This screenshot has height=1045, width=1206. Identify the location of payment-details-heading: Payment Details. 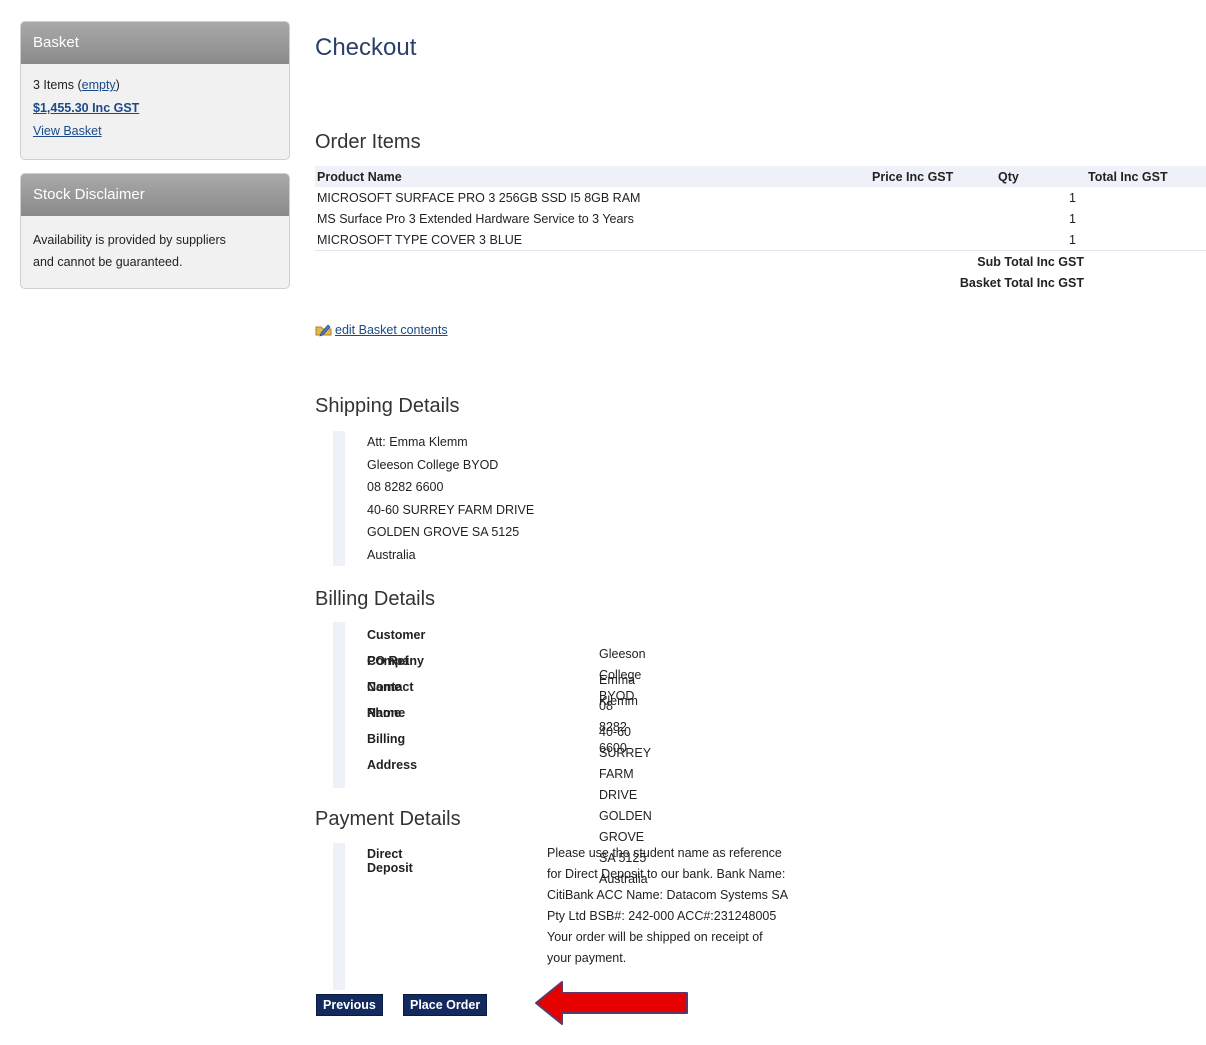
(388, 819).